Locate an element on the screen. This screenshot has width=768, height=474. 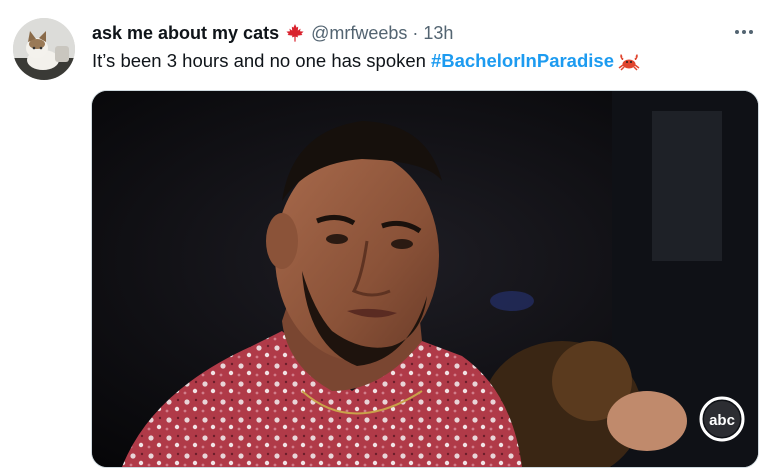
hashtag-link: #BachelorInParadise is located at coordinates (522, 61).